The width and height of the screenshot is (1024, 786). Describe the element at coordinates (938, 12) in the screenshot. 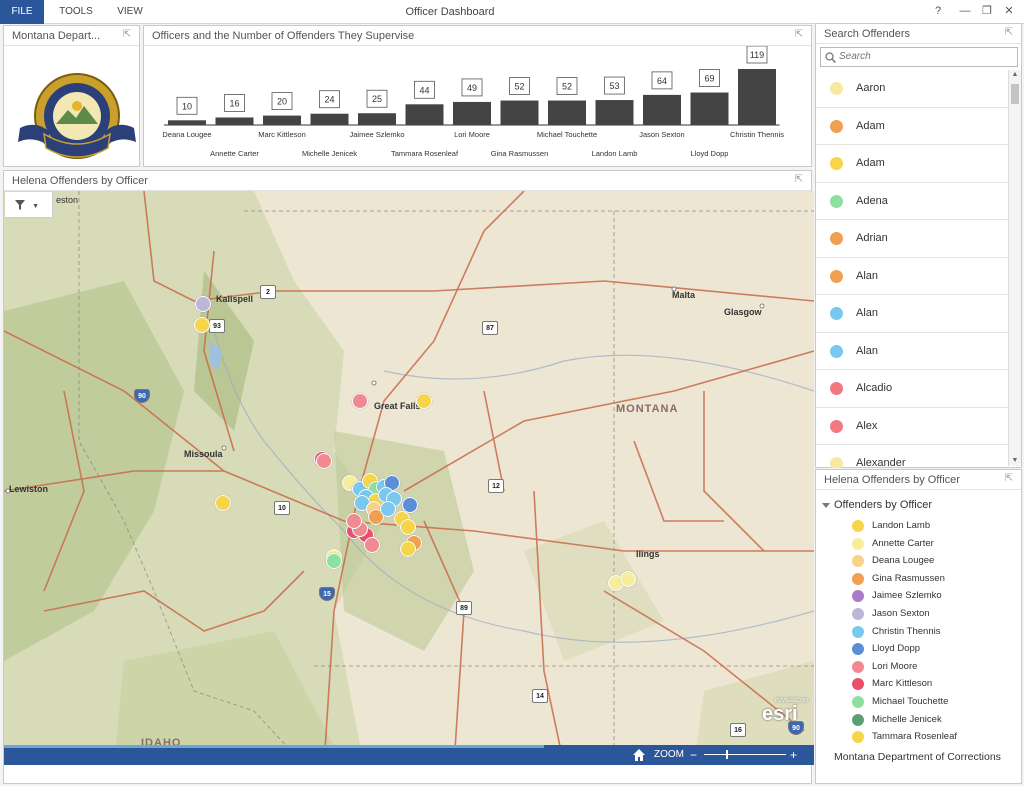

I see `help-button: ?` at that location.